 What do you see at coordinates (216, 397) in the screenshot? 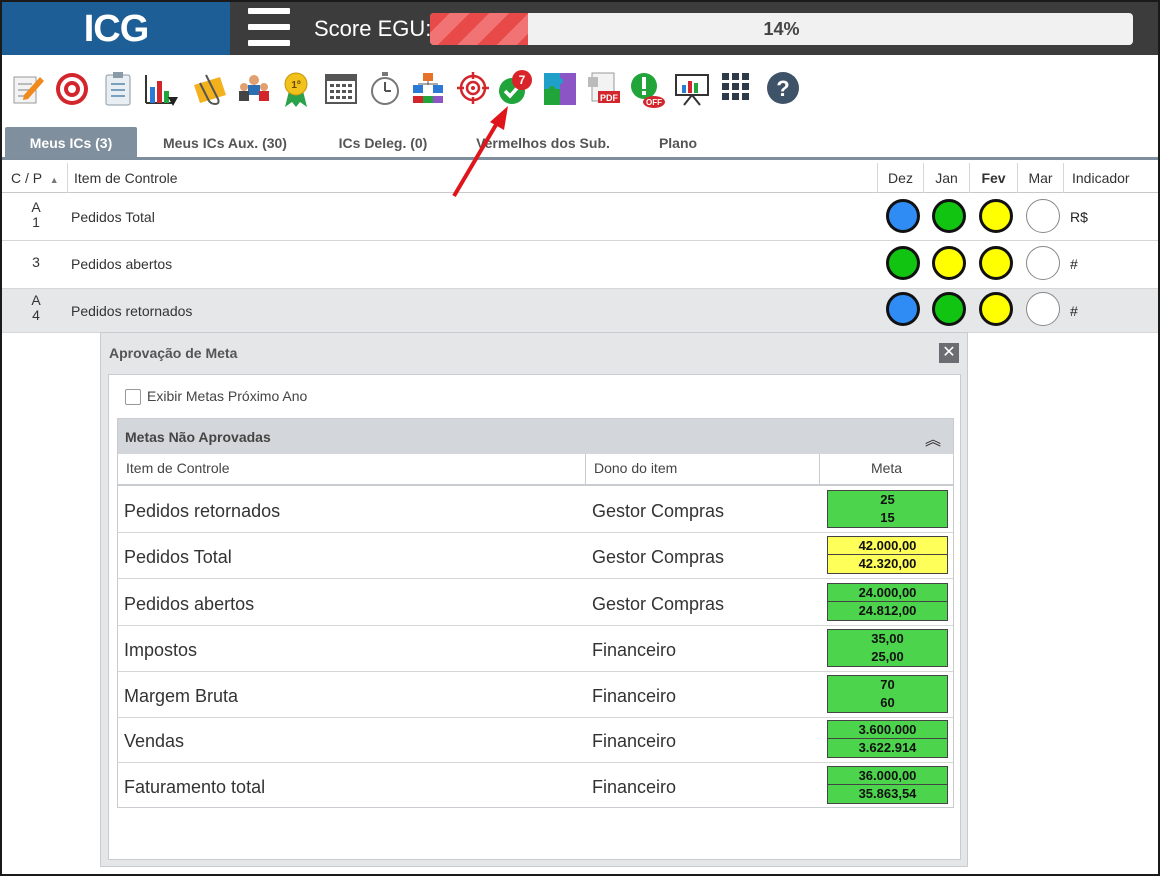
I see `next-year-checkbox-row: Exibir Metas Próximo Ano` at bounding box center [216, 397].